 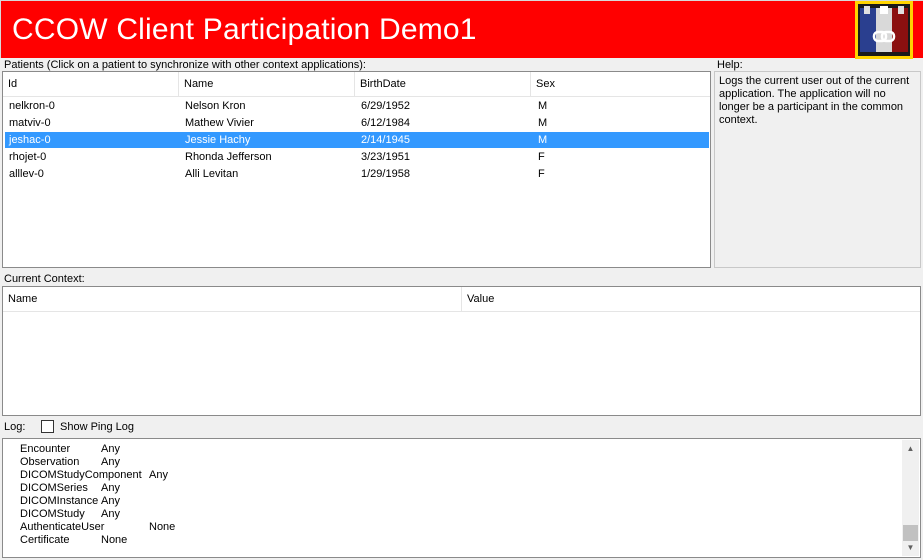 What do you see at coordinates (357, 106) in the screenshot?
I see `table-row: nelkron-0 Nelson Kron 6/29/1952 M` at bounding box center [357, 106].